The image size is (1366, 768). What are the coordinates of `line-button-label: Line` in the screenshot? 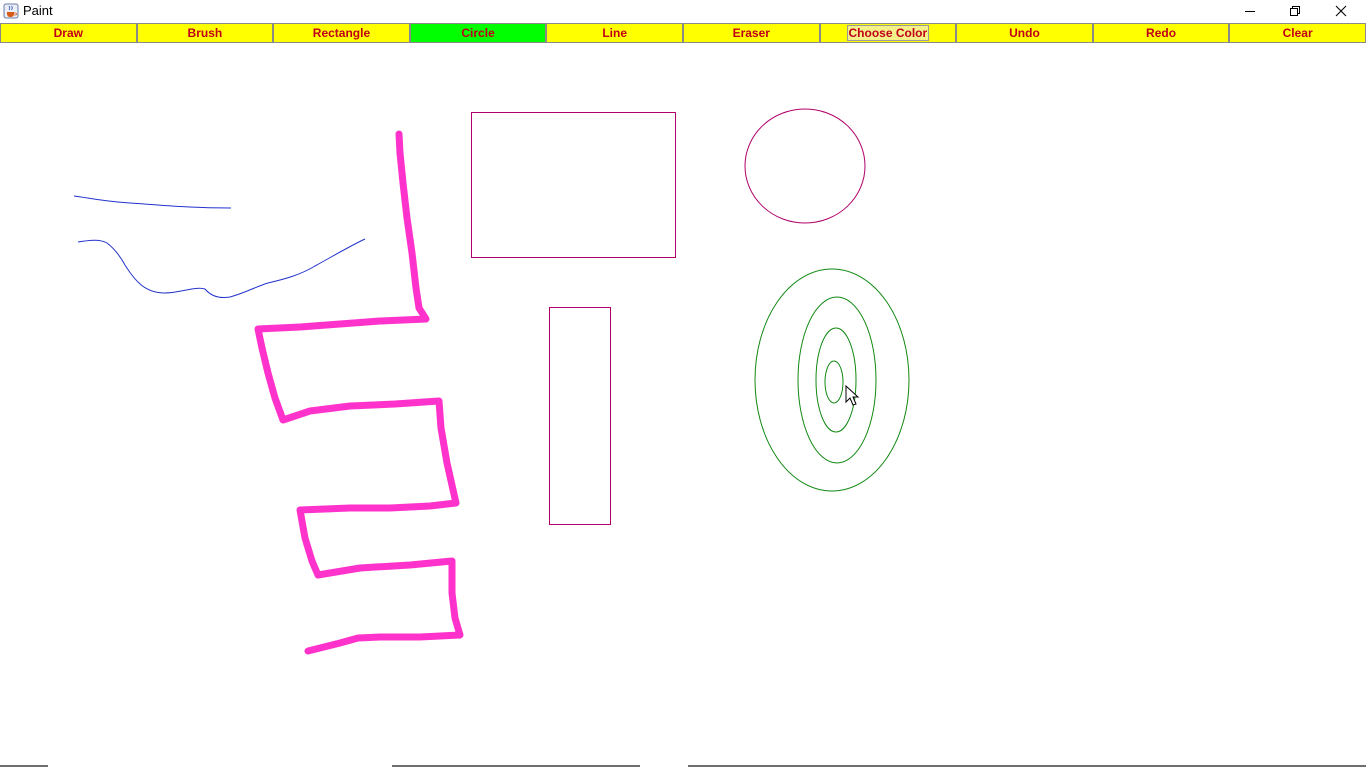 It's located at (614, 33).